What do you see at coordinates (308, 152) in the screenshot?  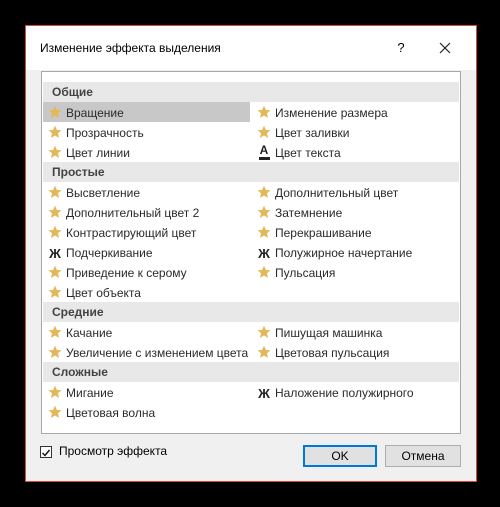 I see `effect-item-label: Цвет текста` at bounding box center [308, 152].